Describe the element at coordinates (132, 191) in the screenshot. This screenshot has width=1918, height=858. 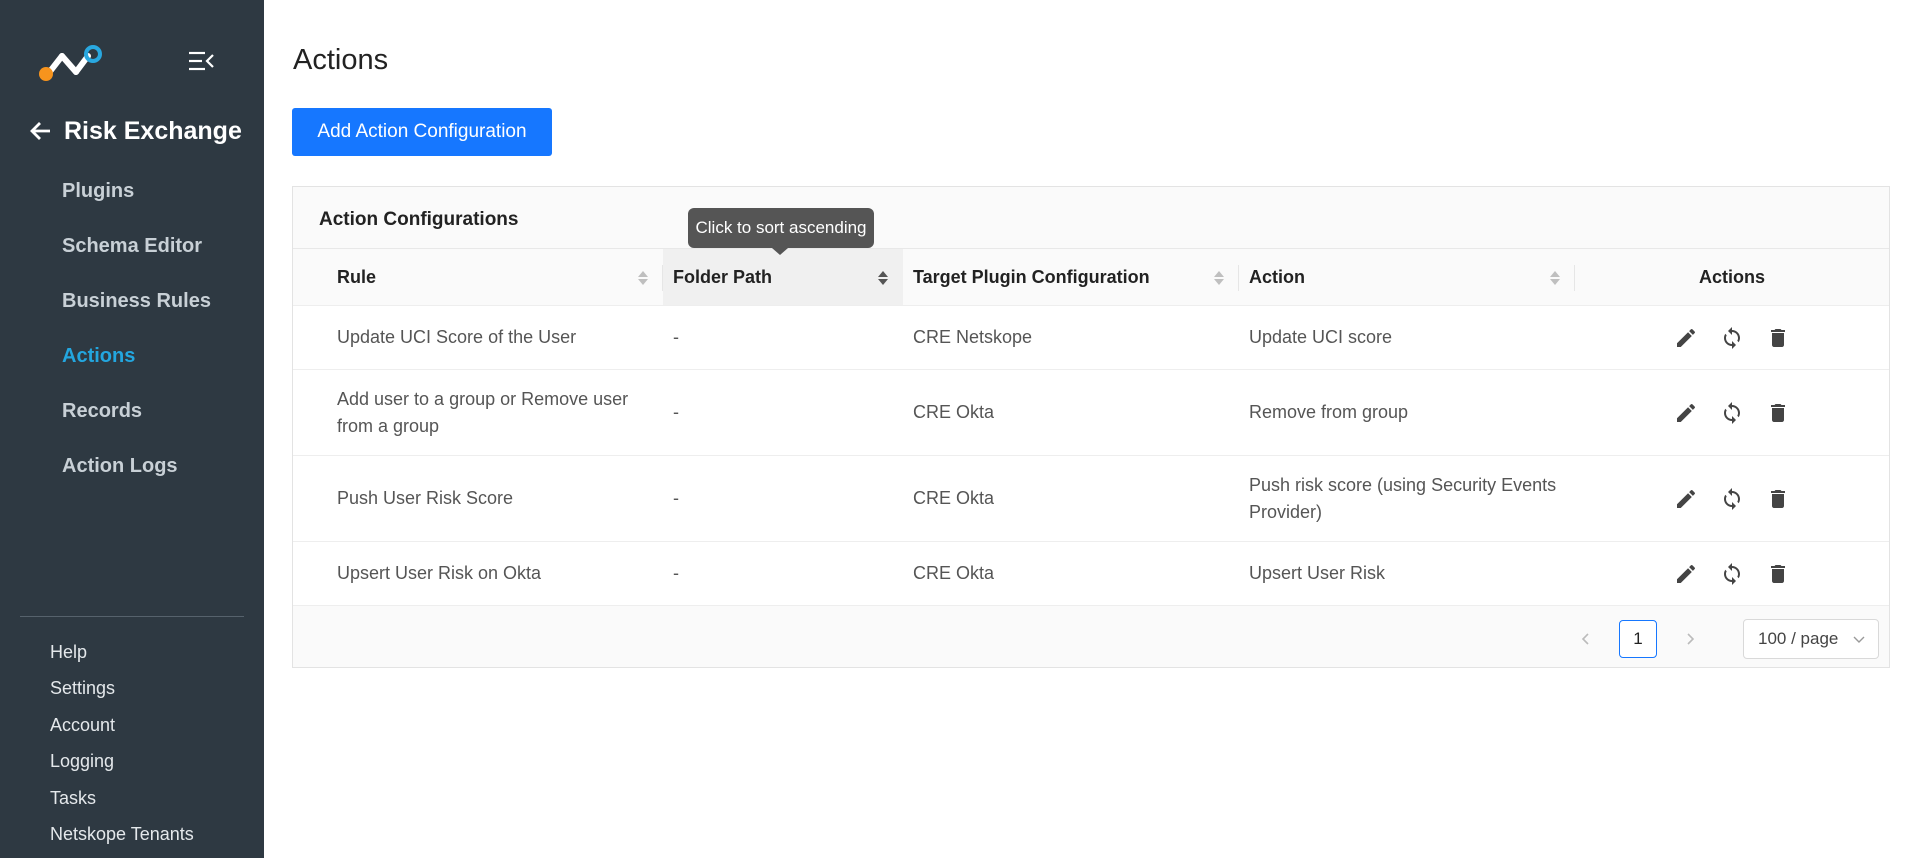
I see `sidebar-item-plugins: Plugins` at that location.